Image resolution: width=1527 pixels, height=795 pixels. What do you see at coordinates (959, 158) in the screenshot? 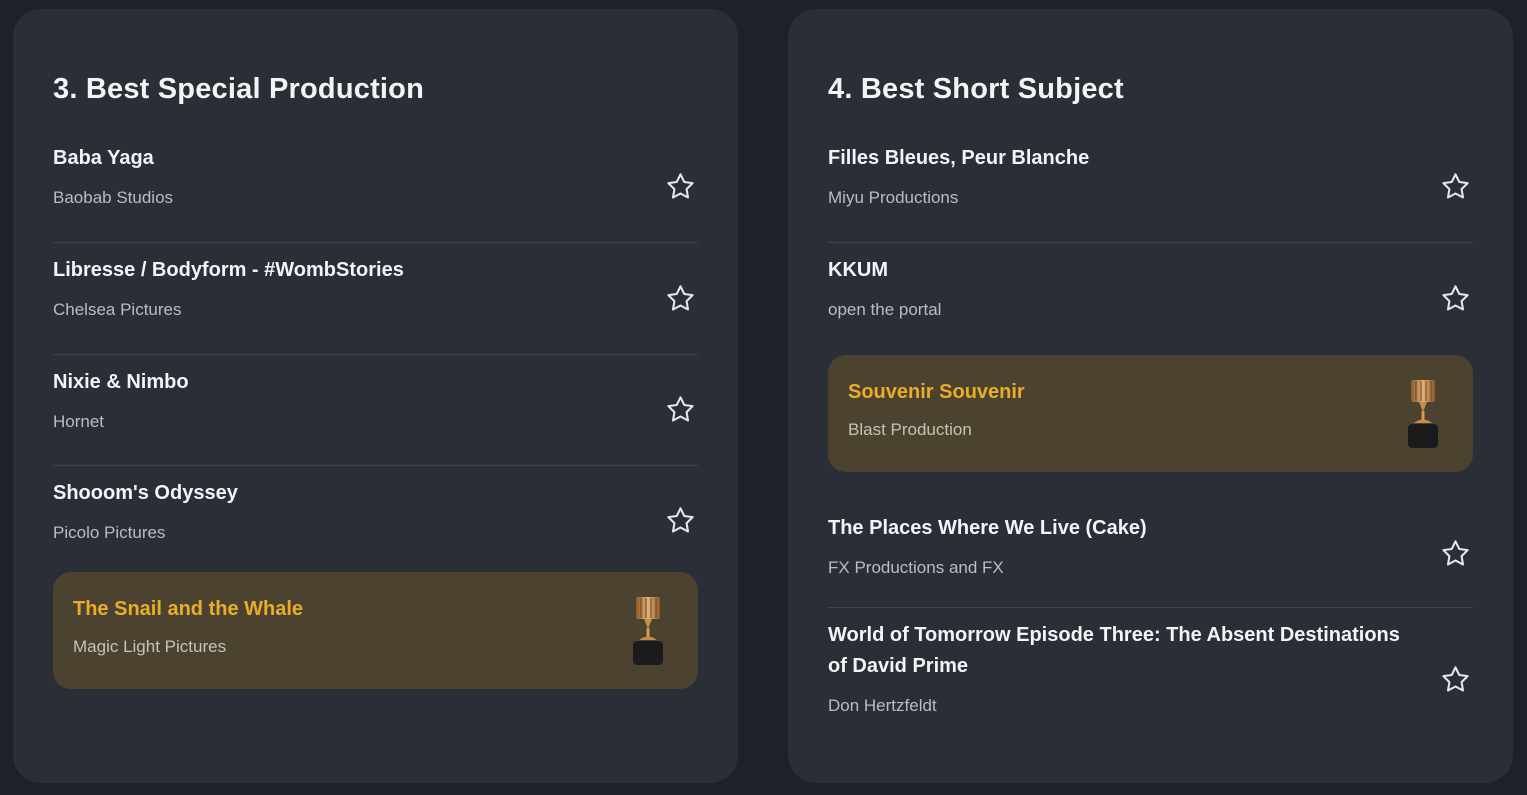
I see `nominee-title: Filles Bleues, Peur Blanche` at bounding box center [959, 158].